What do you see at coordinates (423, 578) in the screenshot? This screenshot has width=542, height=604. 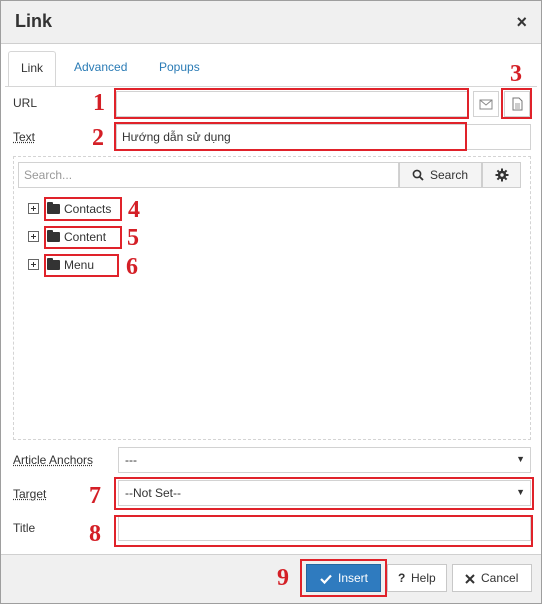 I see `help-button-label: Help` at bounding box center [423, 578].